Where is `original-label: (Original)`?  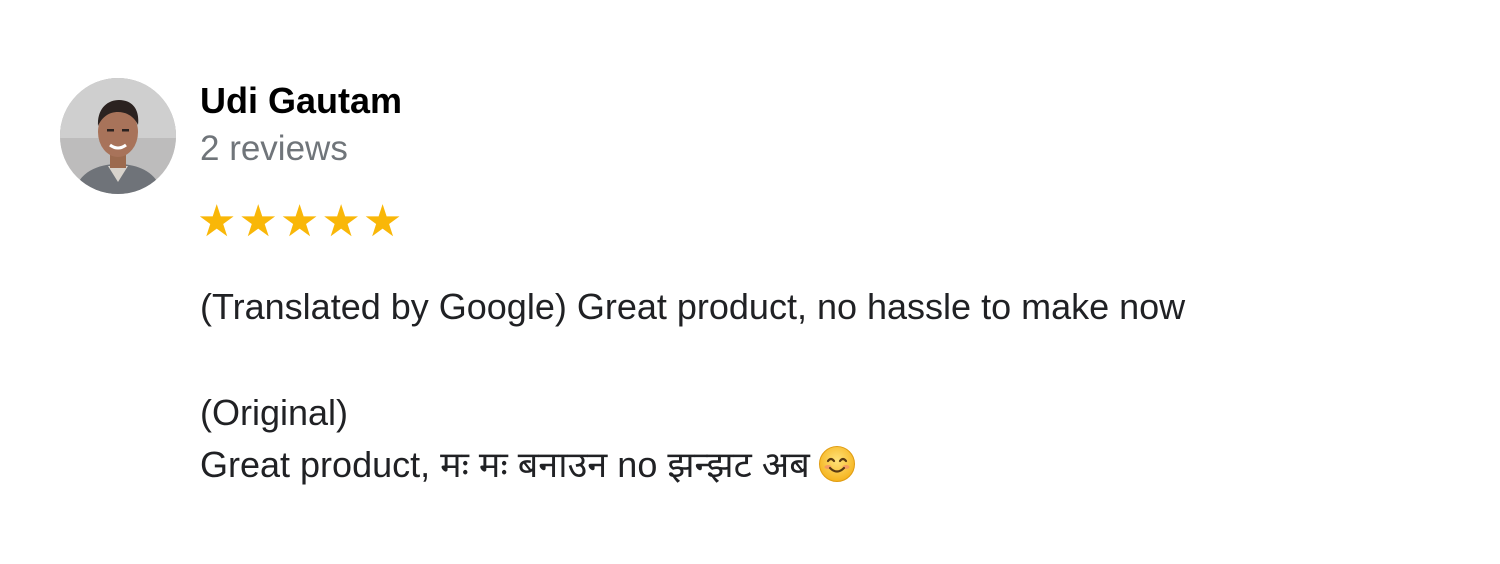
original-label: (Original) is located at coordinates (274, 412).